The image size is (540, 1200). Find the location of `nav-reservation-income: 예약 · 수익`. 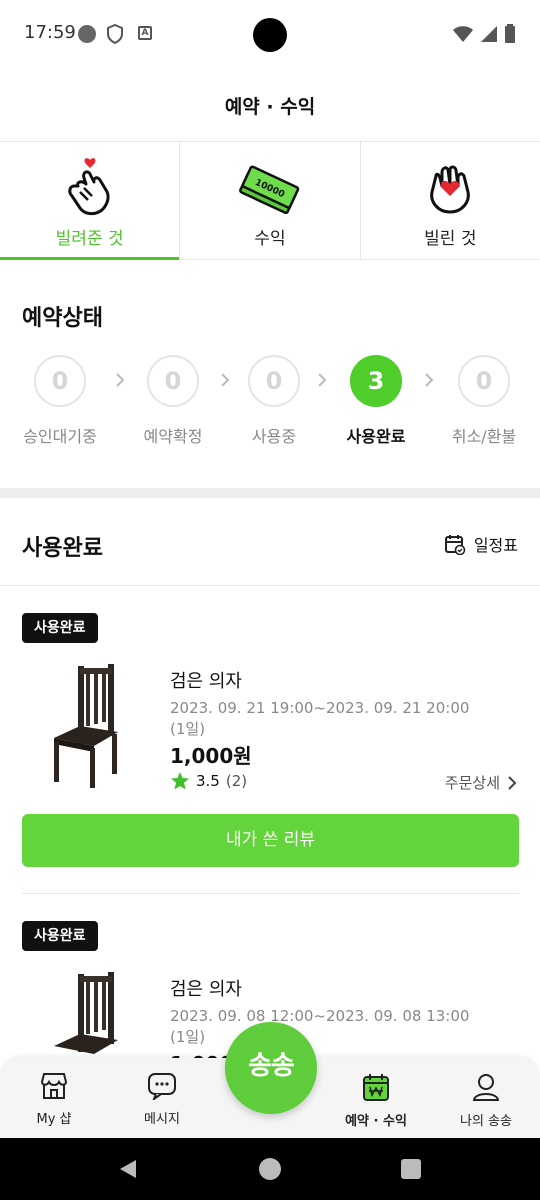

nav-reservation-income: 예약 · 수익 is located at coordinates (376, 1100).